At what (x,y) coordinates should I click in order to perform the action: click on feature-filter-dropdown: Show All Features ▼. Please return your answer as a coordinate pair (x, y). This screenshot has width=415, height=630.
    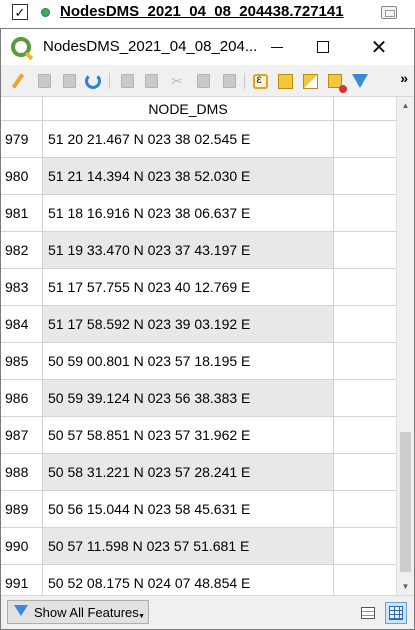
    Looking at the image, I should click on (78, 612).